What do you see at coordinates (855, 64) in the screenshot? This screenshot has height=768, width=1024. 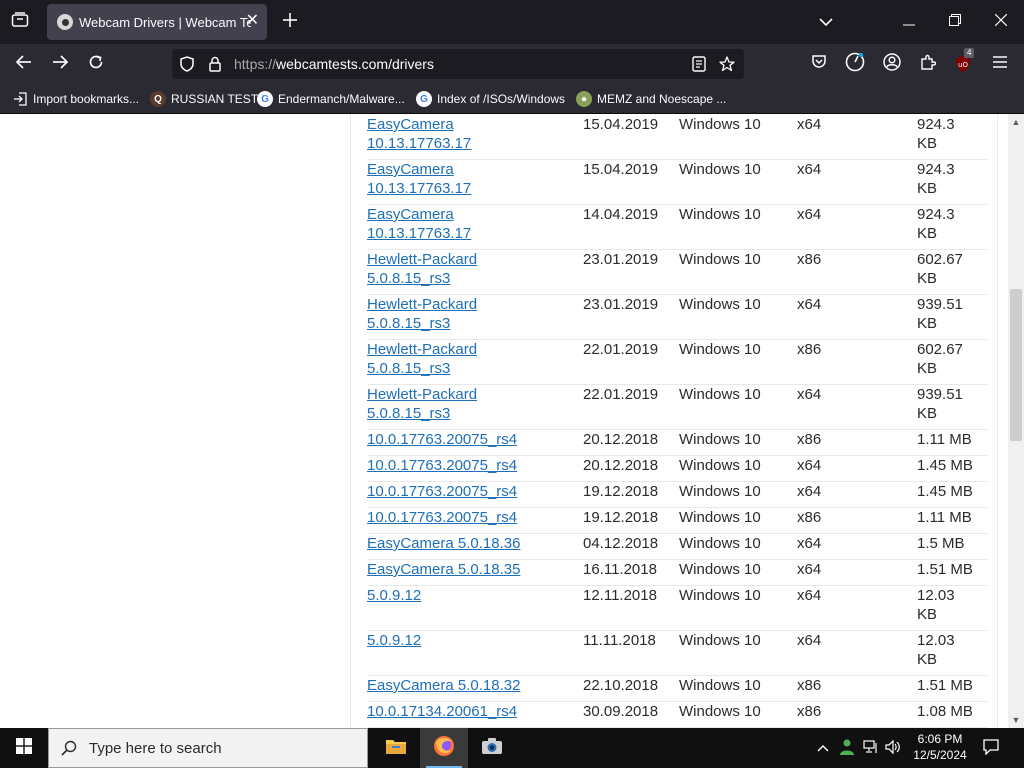 I see `extension-speed-button` at bounding box center [855, 64].